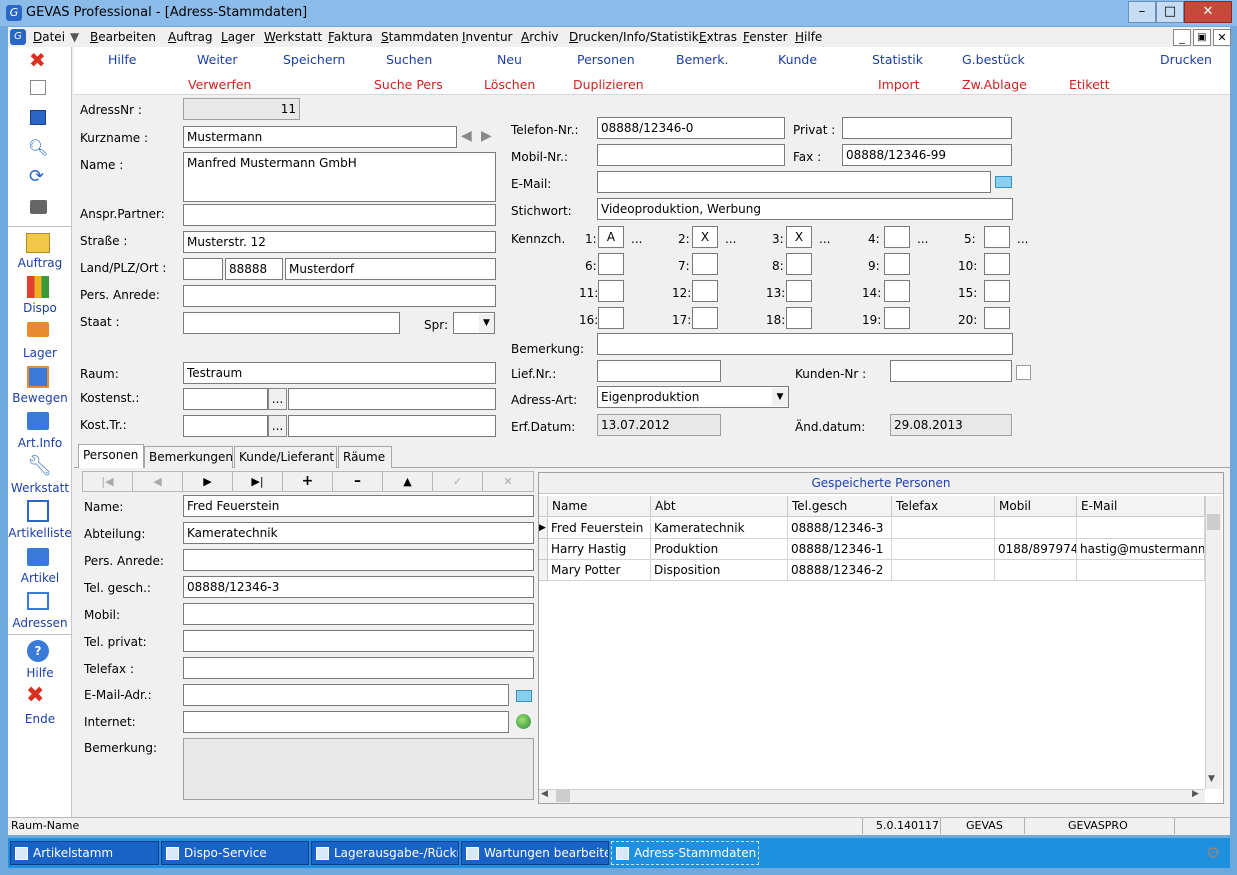 The height and width of the screenshot is (875, 1237). What do you see at coordinates (840, 570) in the screenshot?
I see `table-cell: 08888/12346-2` at bounding box center [840, 570].